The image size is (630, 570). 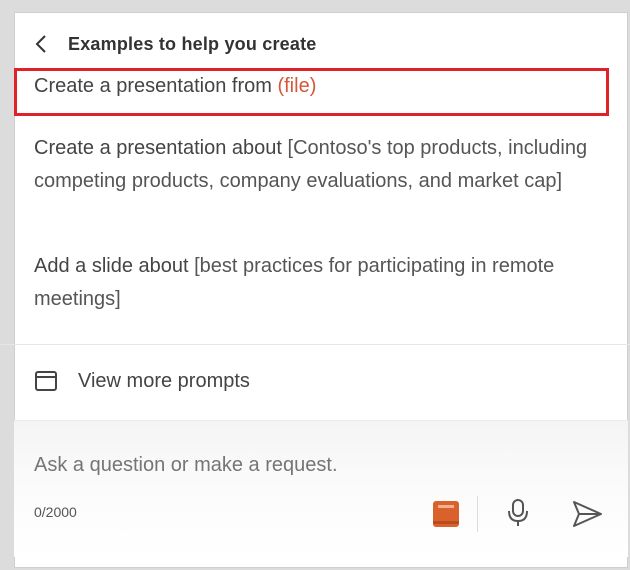 I want to click on prompt-text: Add a slide about, so click(x=114, y=266).